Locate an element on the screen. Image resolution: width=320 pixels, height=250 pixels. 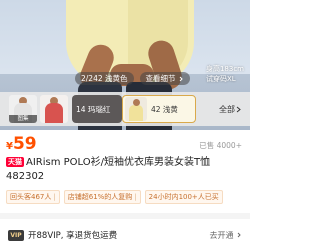
thumb-gallery: 图集 is located at coordinates (23, 109).